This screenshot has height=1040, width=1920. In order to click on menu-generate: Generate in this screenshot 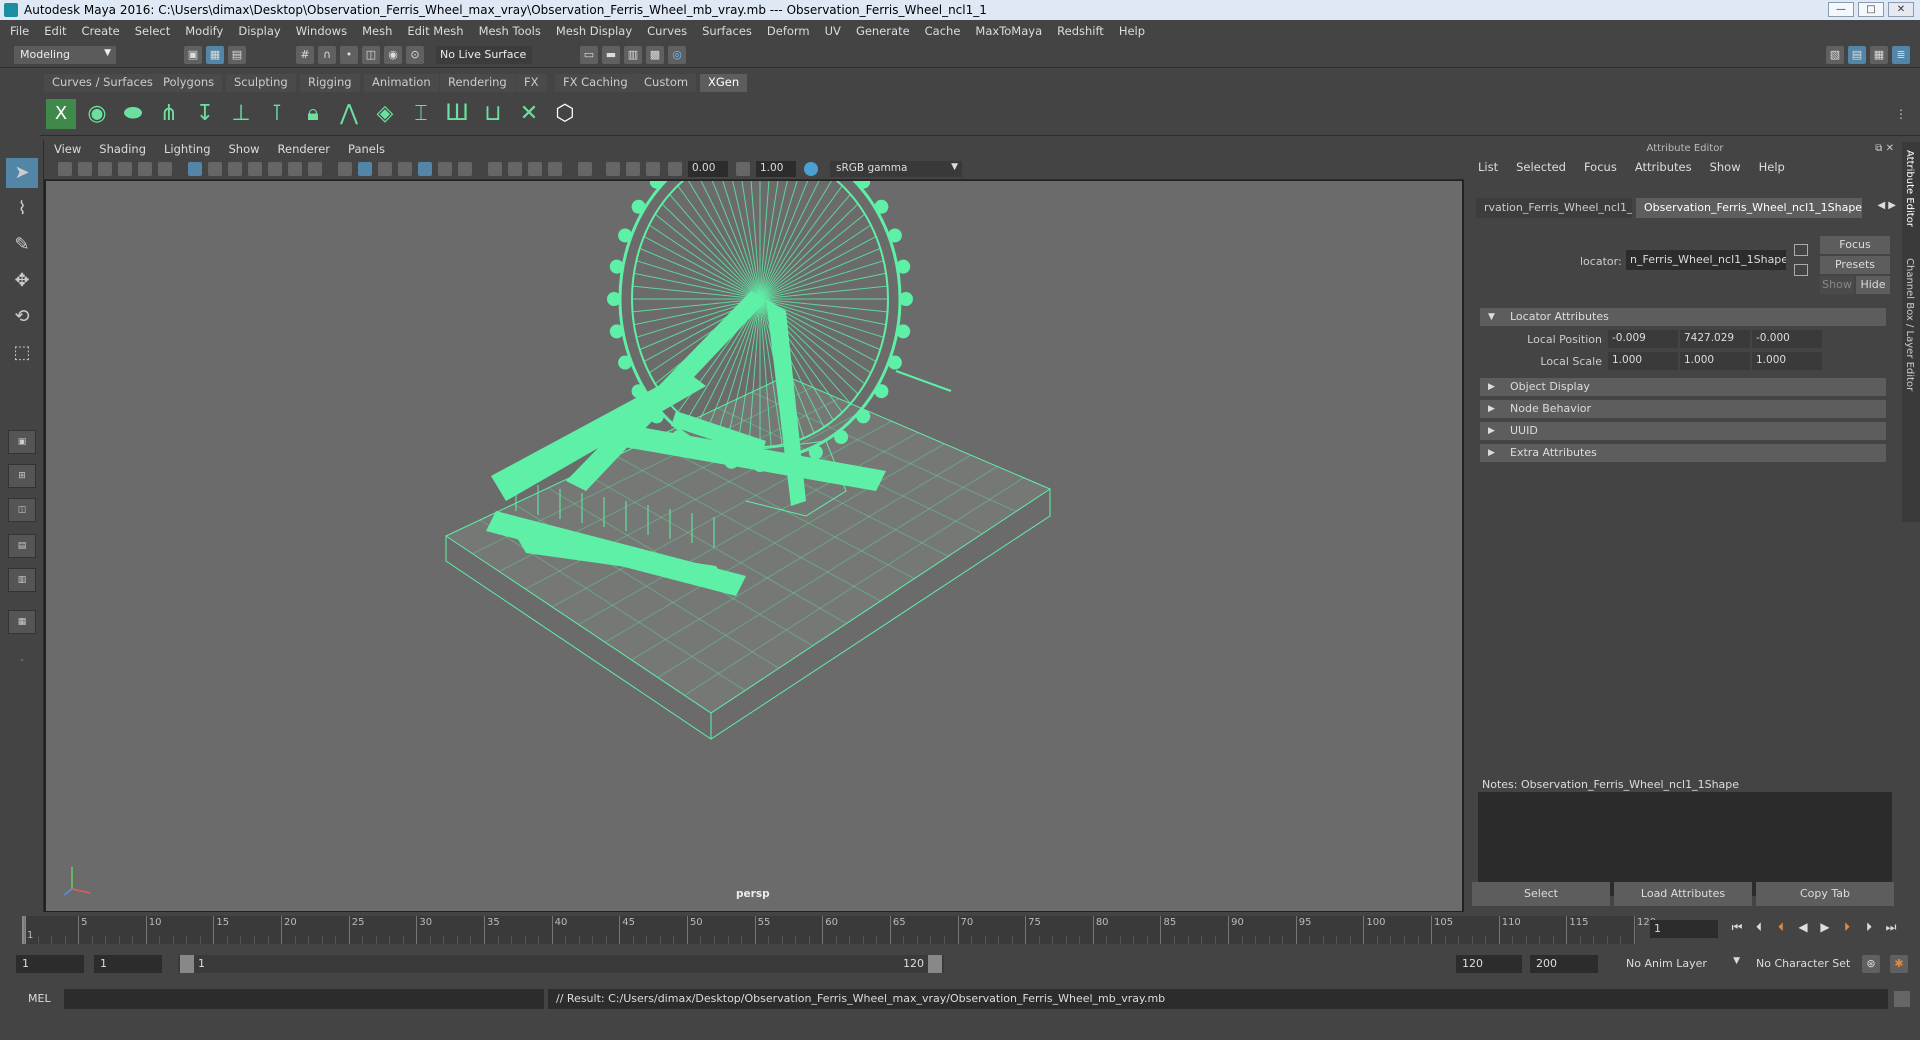, I will do `click(883, 31)`.